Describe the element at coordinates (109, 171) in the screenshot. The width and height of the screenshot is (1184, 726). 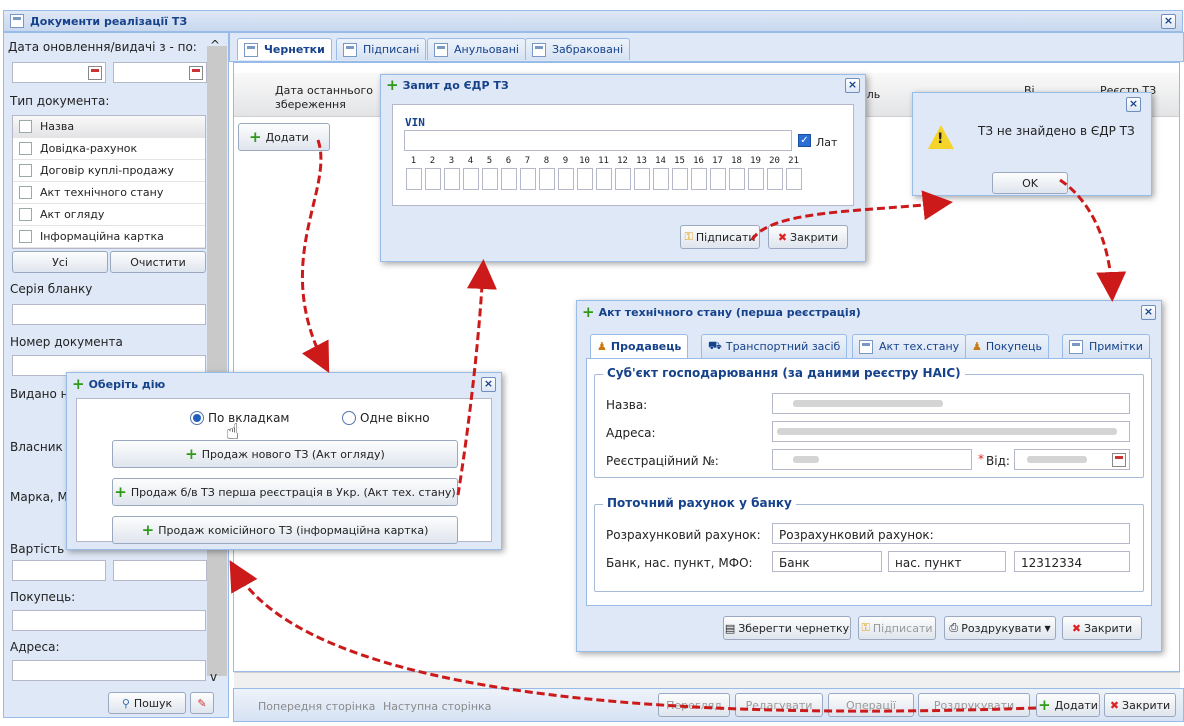
I see `list-item: Договір куплі-продажу` at that location.